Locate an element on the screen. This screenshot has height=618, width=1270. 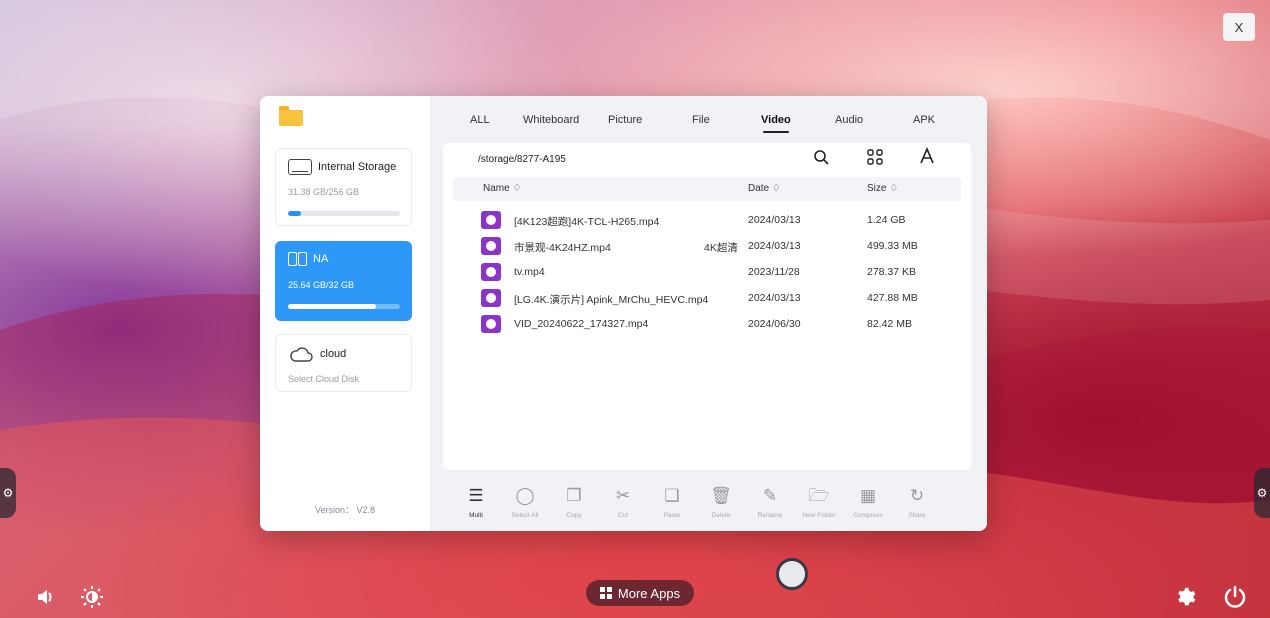
storage-usage: 25.64 GB/32 GB is located at coordinates (321, 285).